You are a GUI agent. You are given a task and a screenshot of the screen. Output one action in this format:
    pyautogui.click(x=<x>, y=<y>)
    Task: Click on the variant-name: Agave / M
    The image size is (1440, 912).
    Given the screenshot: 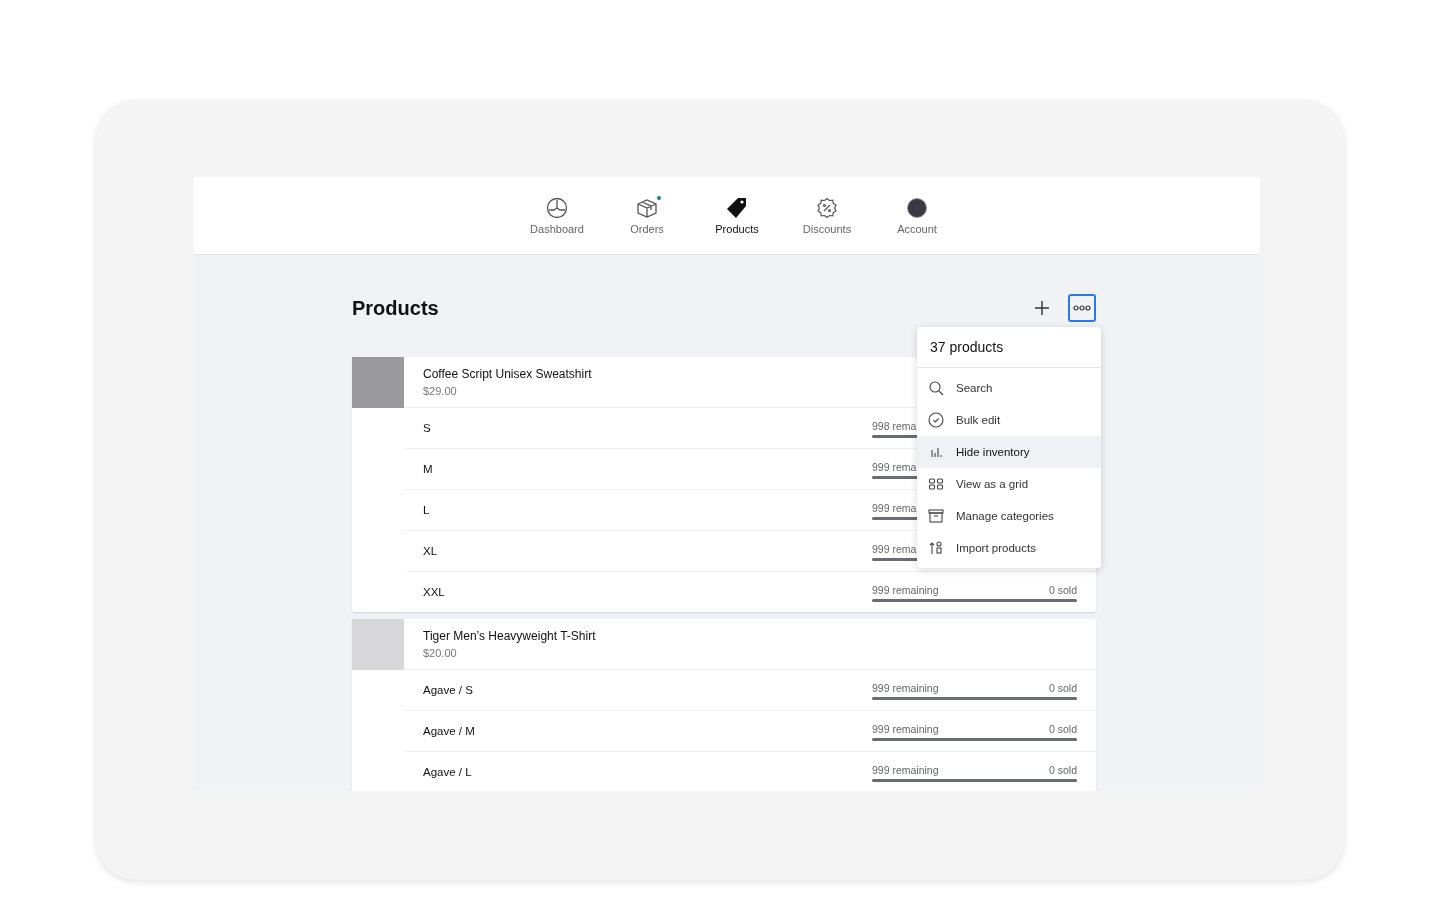 What is the action you would take?
    pyautogui.click(x=449, y=731)
    